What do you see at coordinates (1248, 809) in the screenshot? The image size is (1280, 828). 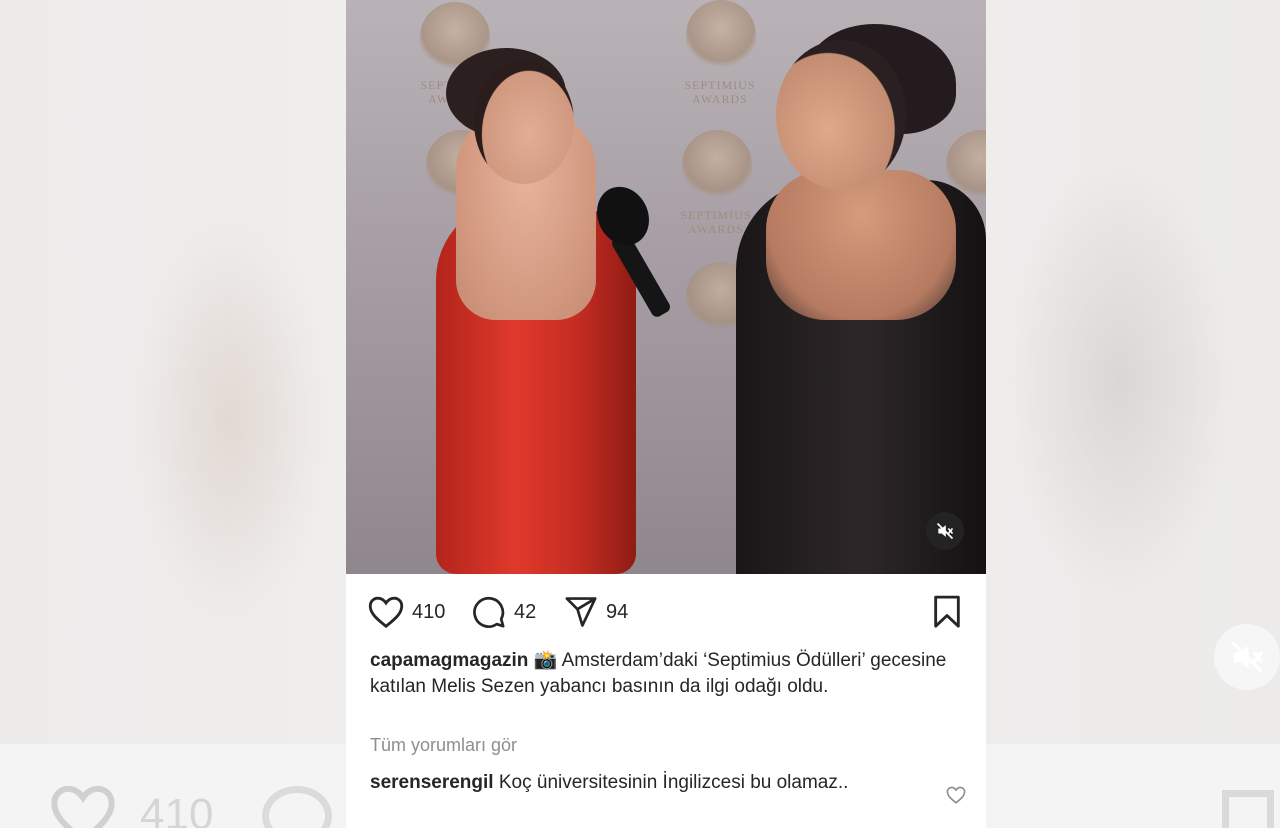 I see `background-bookmark-icon` at bounding box center [1248, 809].